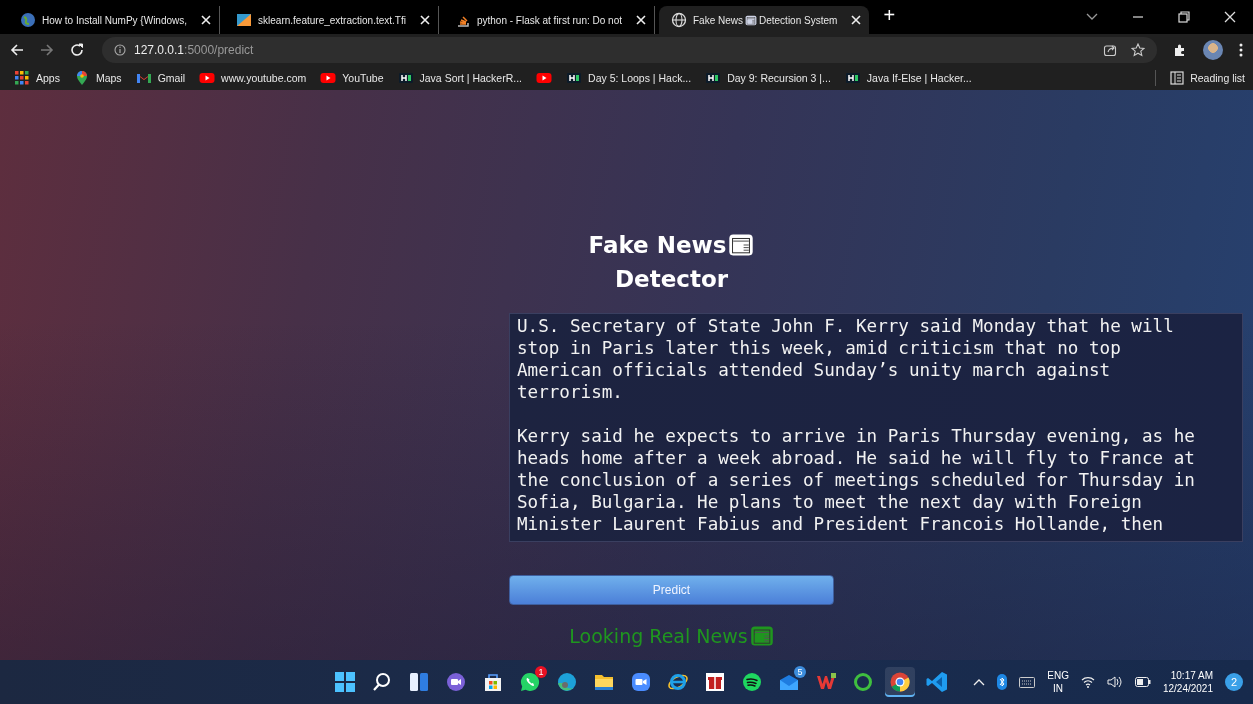 The width and height of the screenshot is (1253, 704). What do you see at coordinates (671, 279) in the screenshot?
I see `page-title: Detector` at bounding box center [671, 279].